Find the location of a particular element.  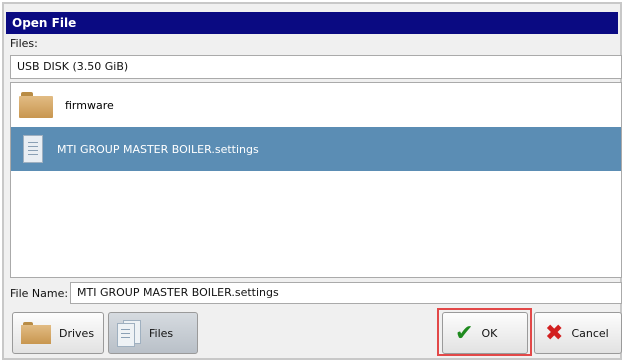

list-item-file-selected: MTI GROUP MASTER BOILER.settings is located at coordinates (316, 149).